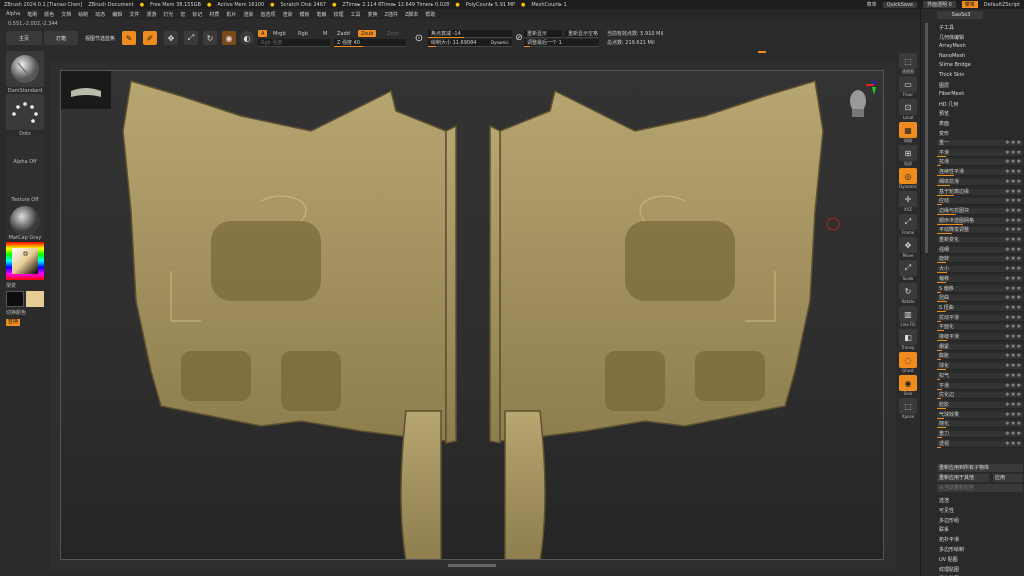  I want to click on menu-item: 宏, so click(182, 14).